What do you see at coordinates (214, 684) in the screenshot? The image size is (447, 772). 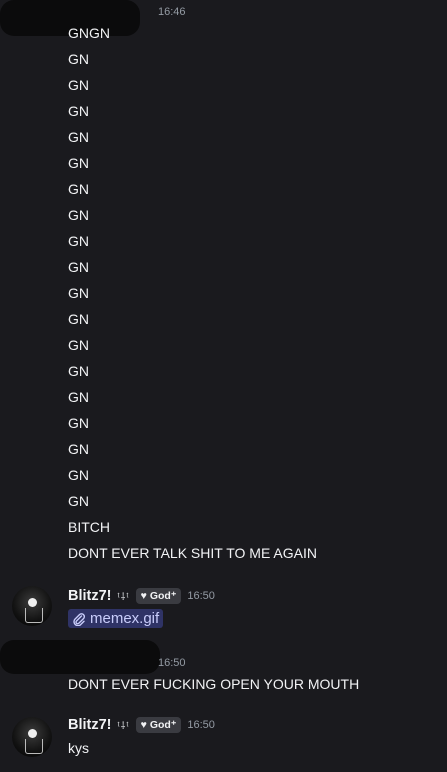 I see `message-text: DONT EVER FUCKING OPEN YOUR MOUTH` at bounding box center [214, 684].